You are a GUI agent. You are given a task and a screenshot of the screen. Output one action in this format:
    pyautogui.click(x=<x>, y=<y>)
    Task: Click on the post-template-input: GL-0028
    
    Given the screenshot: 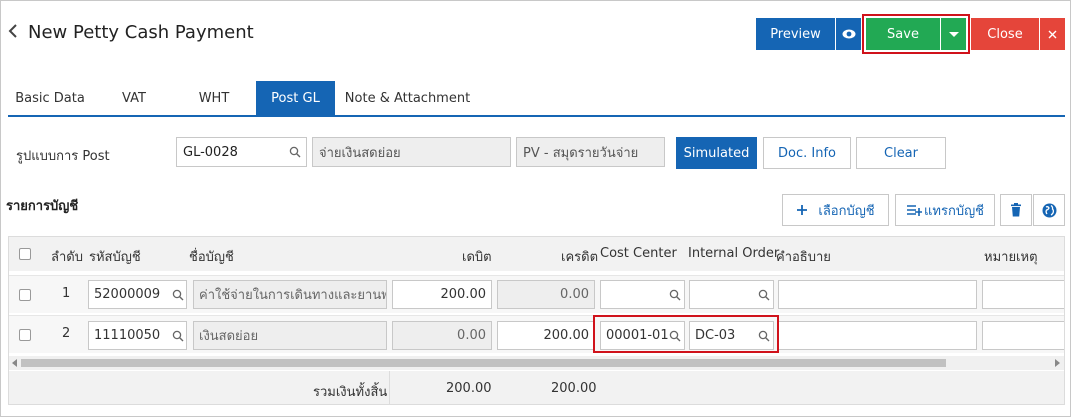 What is the action you would take?
    pyautogui.click(x=241, y=152)
    